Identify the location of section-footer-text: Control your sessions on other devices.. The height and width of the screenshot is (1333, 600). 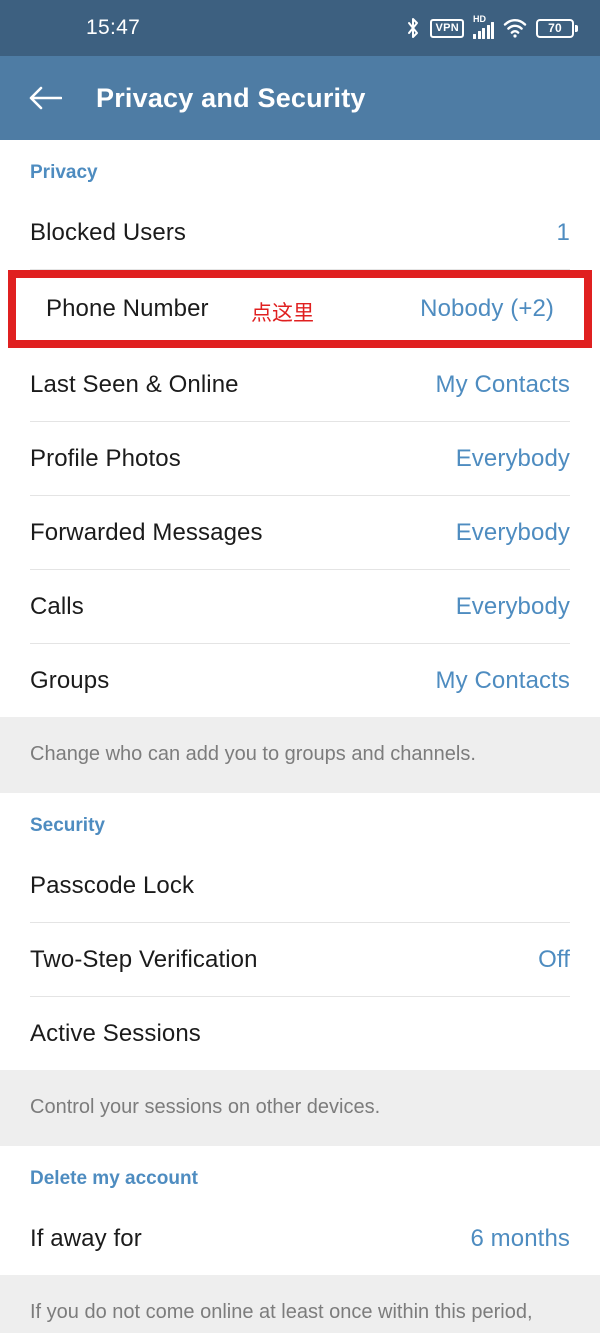
(205, 1107).